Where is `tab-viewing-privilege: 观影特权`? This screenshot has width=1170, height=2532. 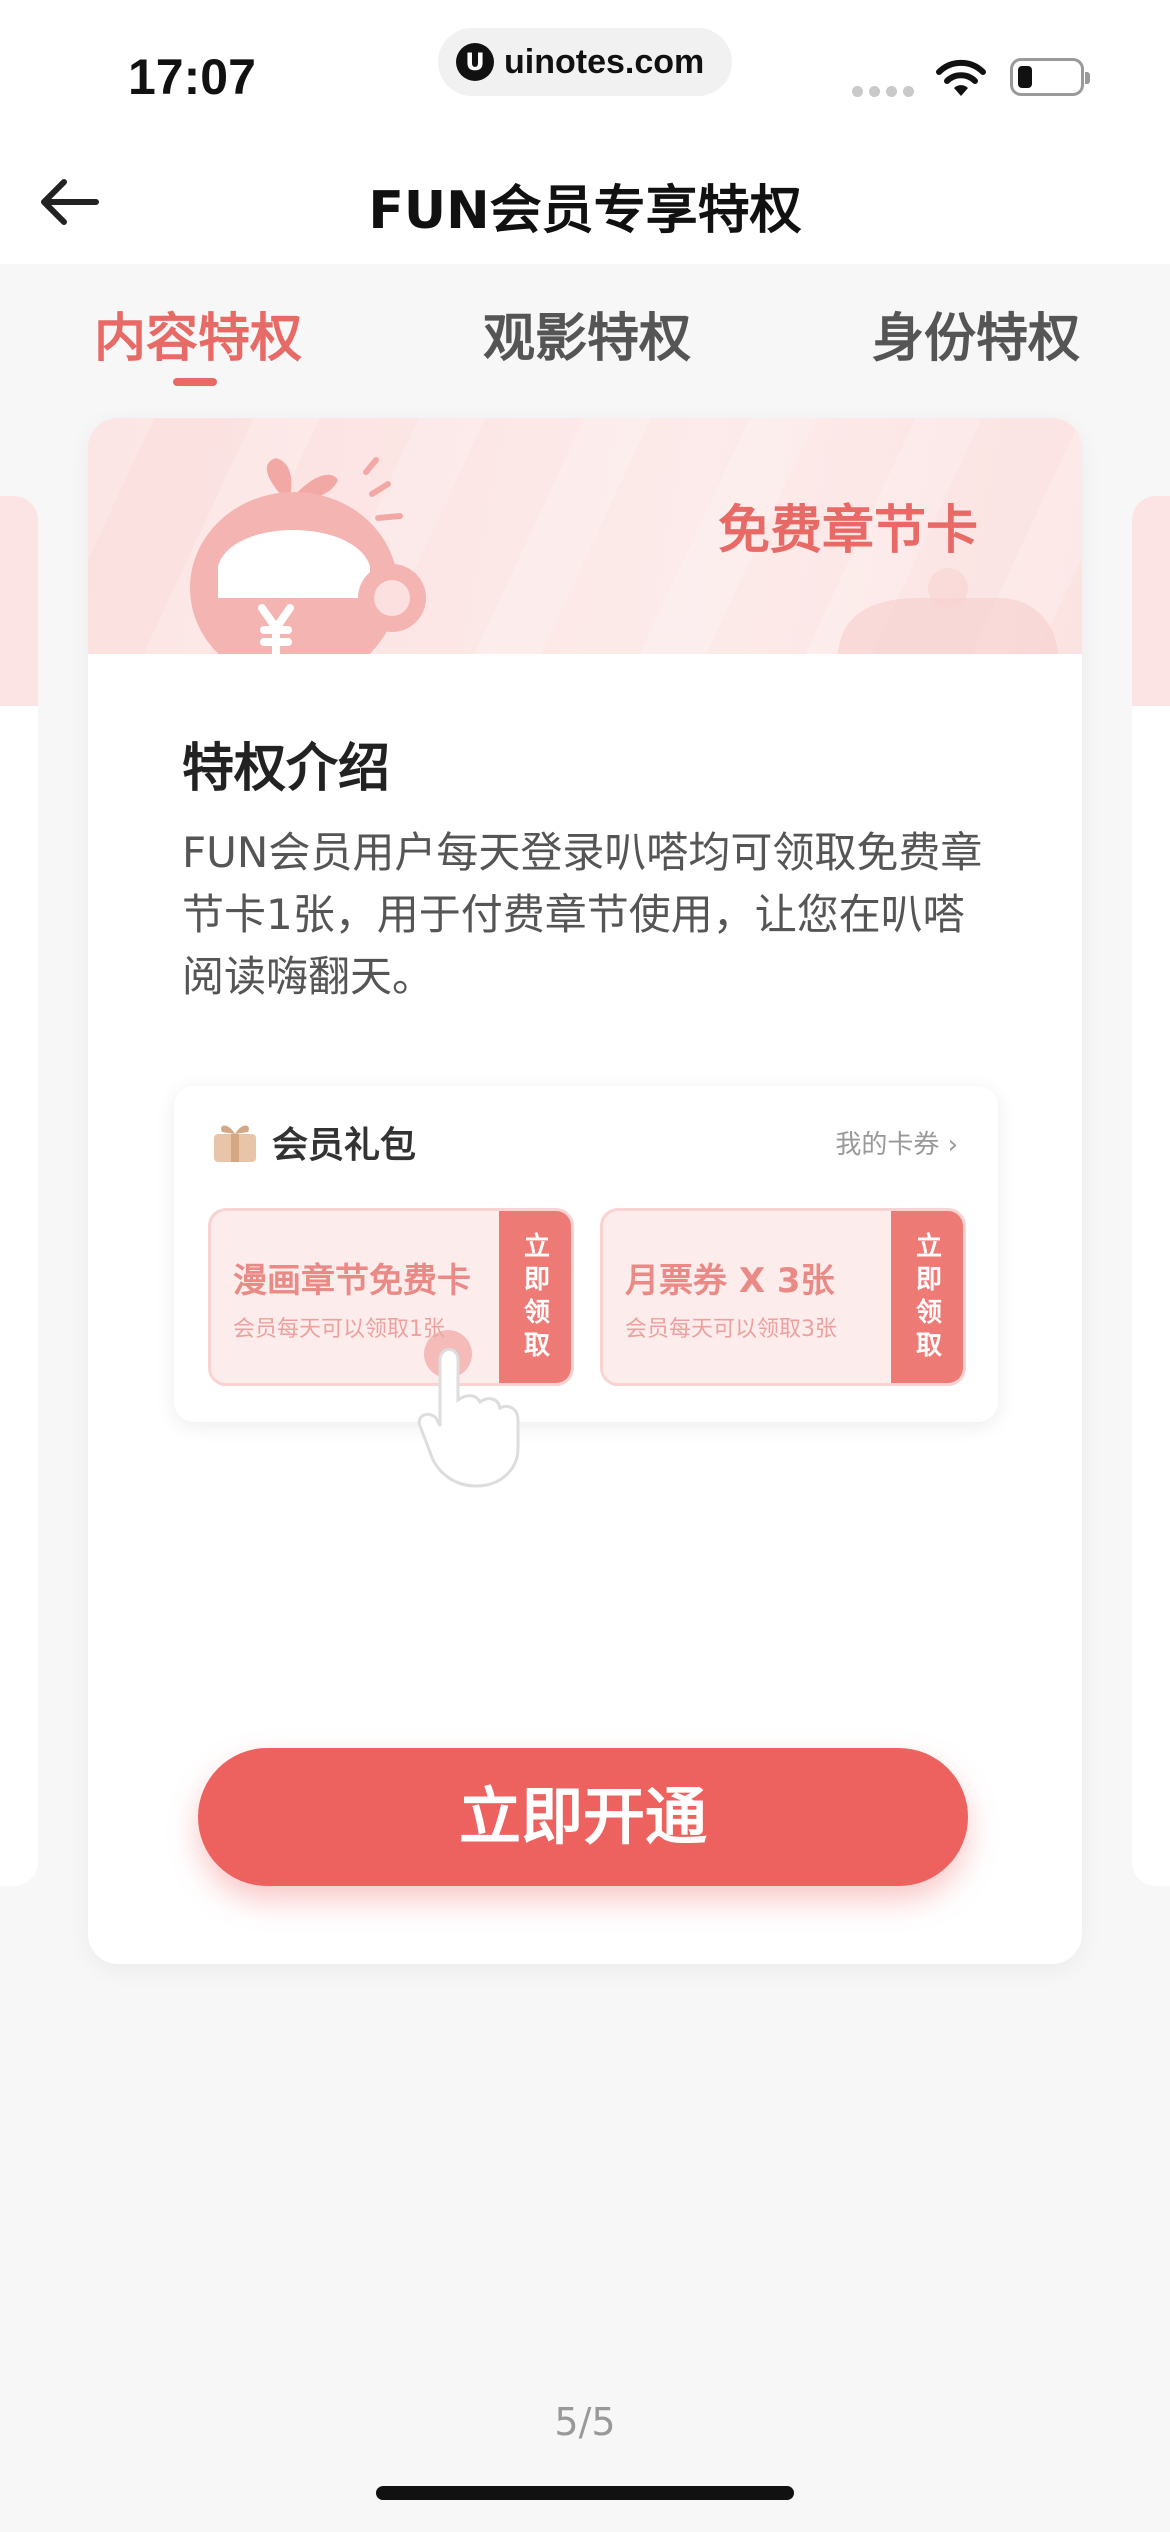 tab-viewing-privilege: 观影特权 is located at coordinates (587, 333).